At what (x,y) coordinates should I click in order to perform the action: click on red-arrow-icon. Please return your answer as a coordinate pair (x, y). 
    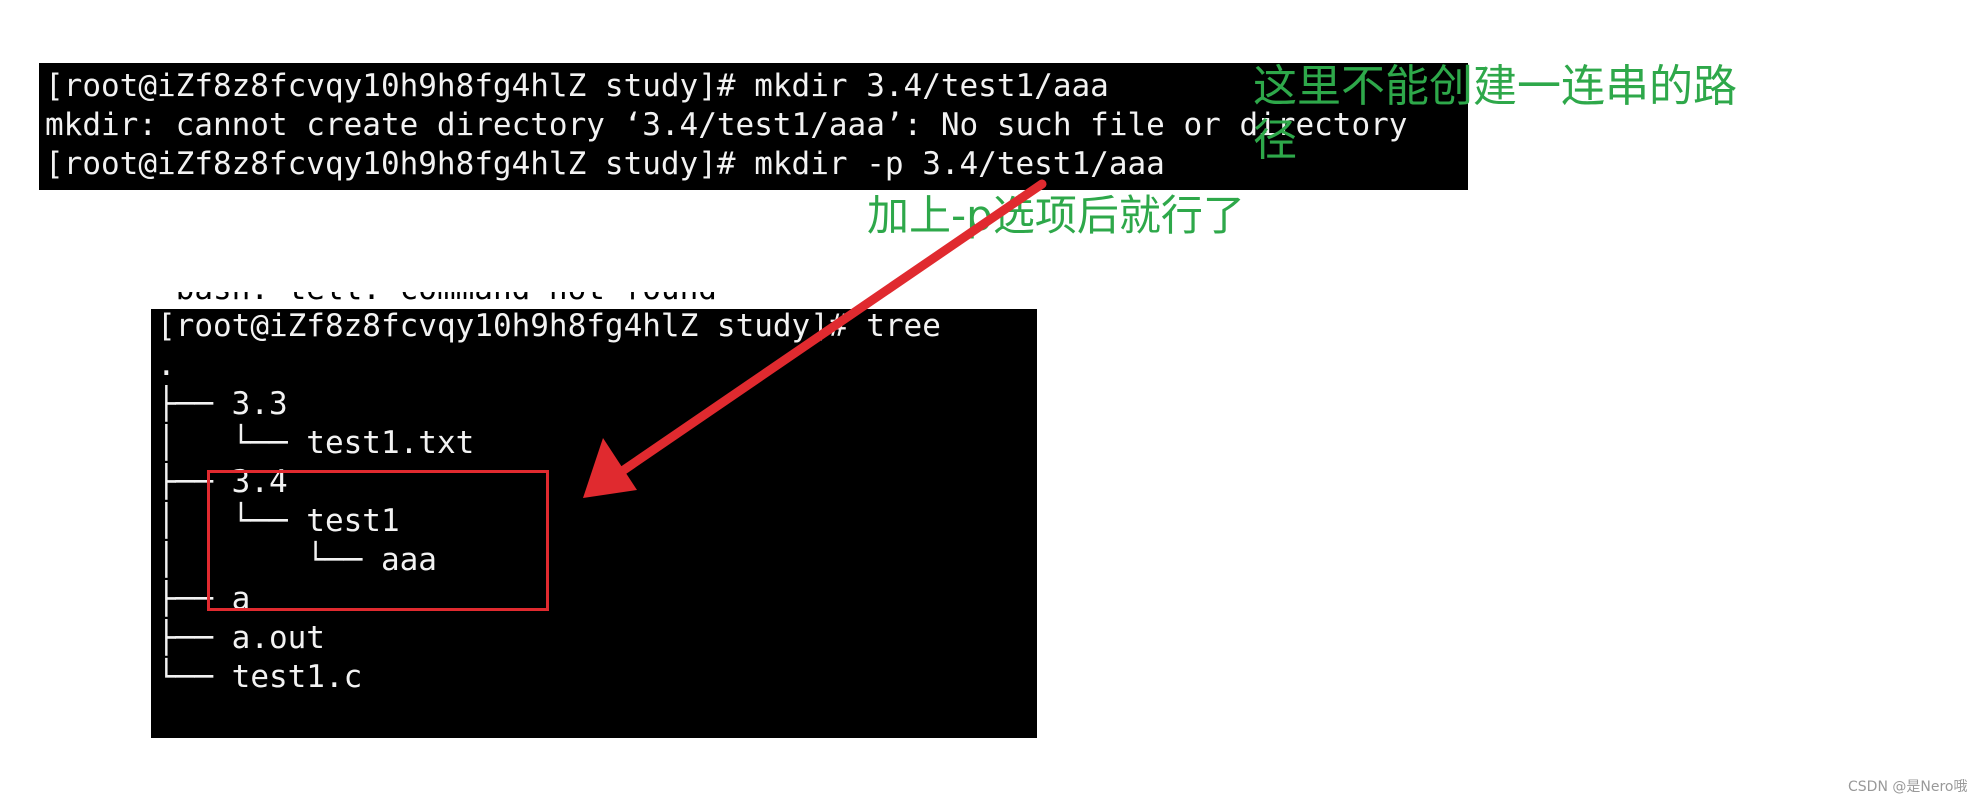
    Looking at the image, I should click on (815, 338).